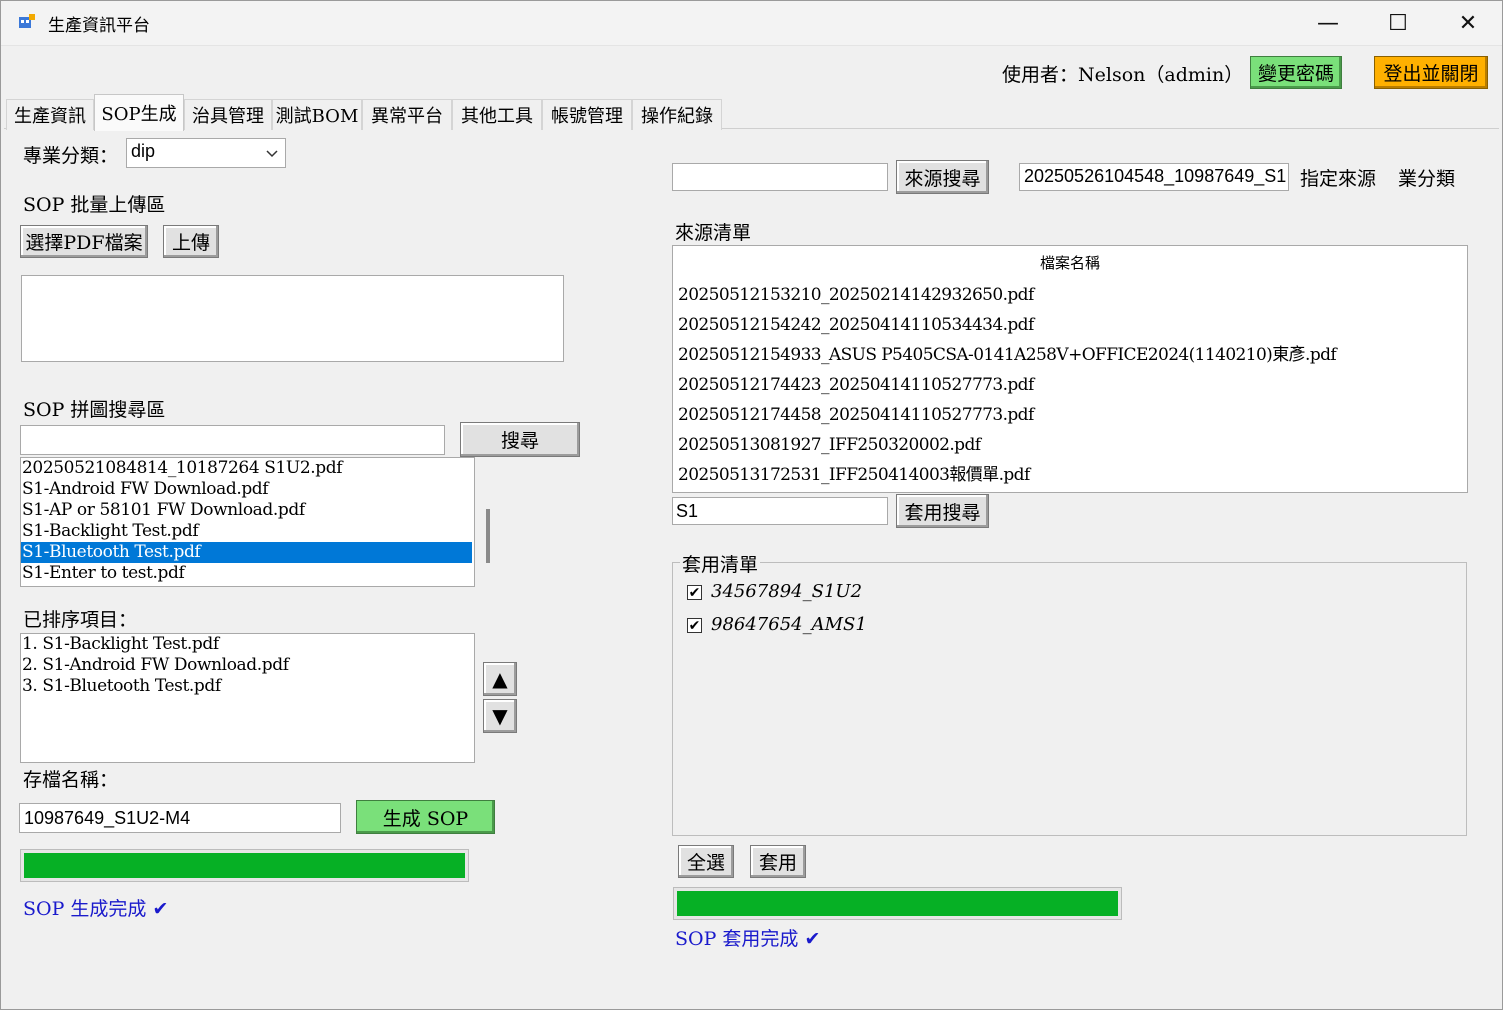  What do you see at coordinates (1070, 263) in the screenshot?
I see `source-list-header: 檔案名稱` at bounding box center [1070, 263].